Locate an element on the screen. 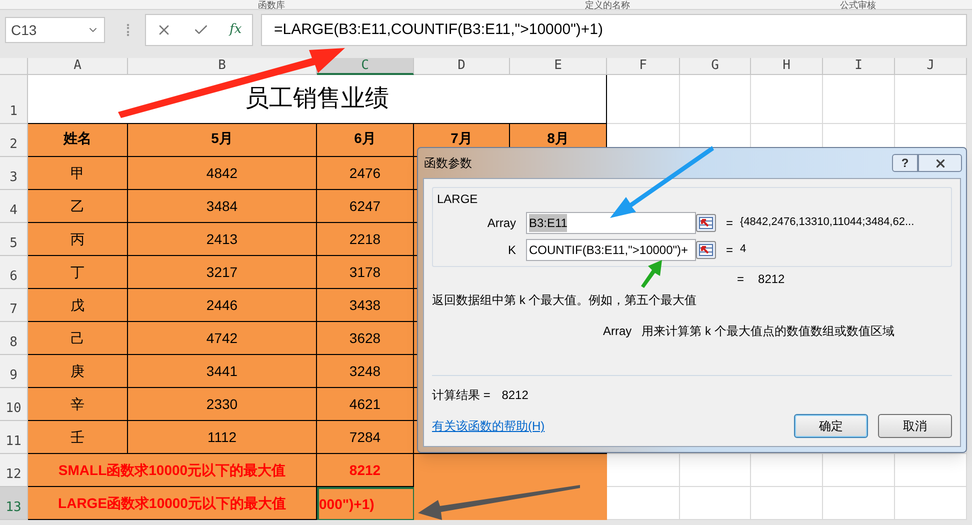  table-cell: 2218 is located at coordinates (365, 239).